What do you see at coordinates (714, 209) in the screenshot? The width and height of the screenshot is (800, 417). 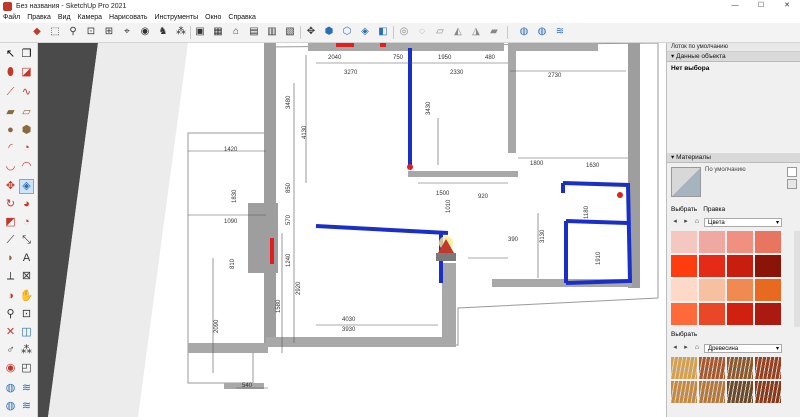 I see `tab-edit: Правка` at bounding box center [714, 209].